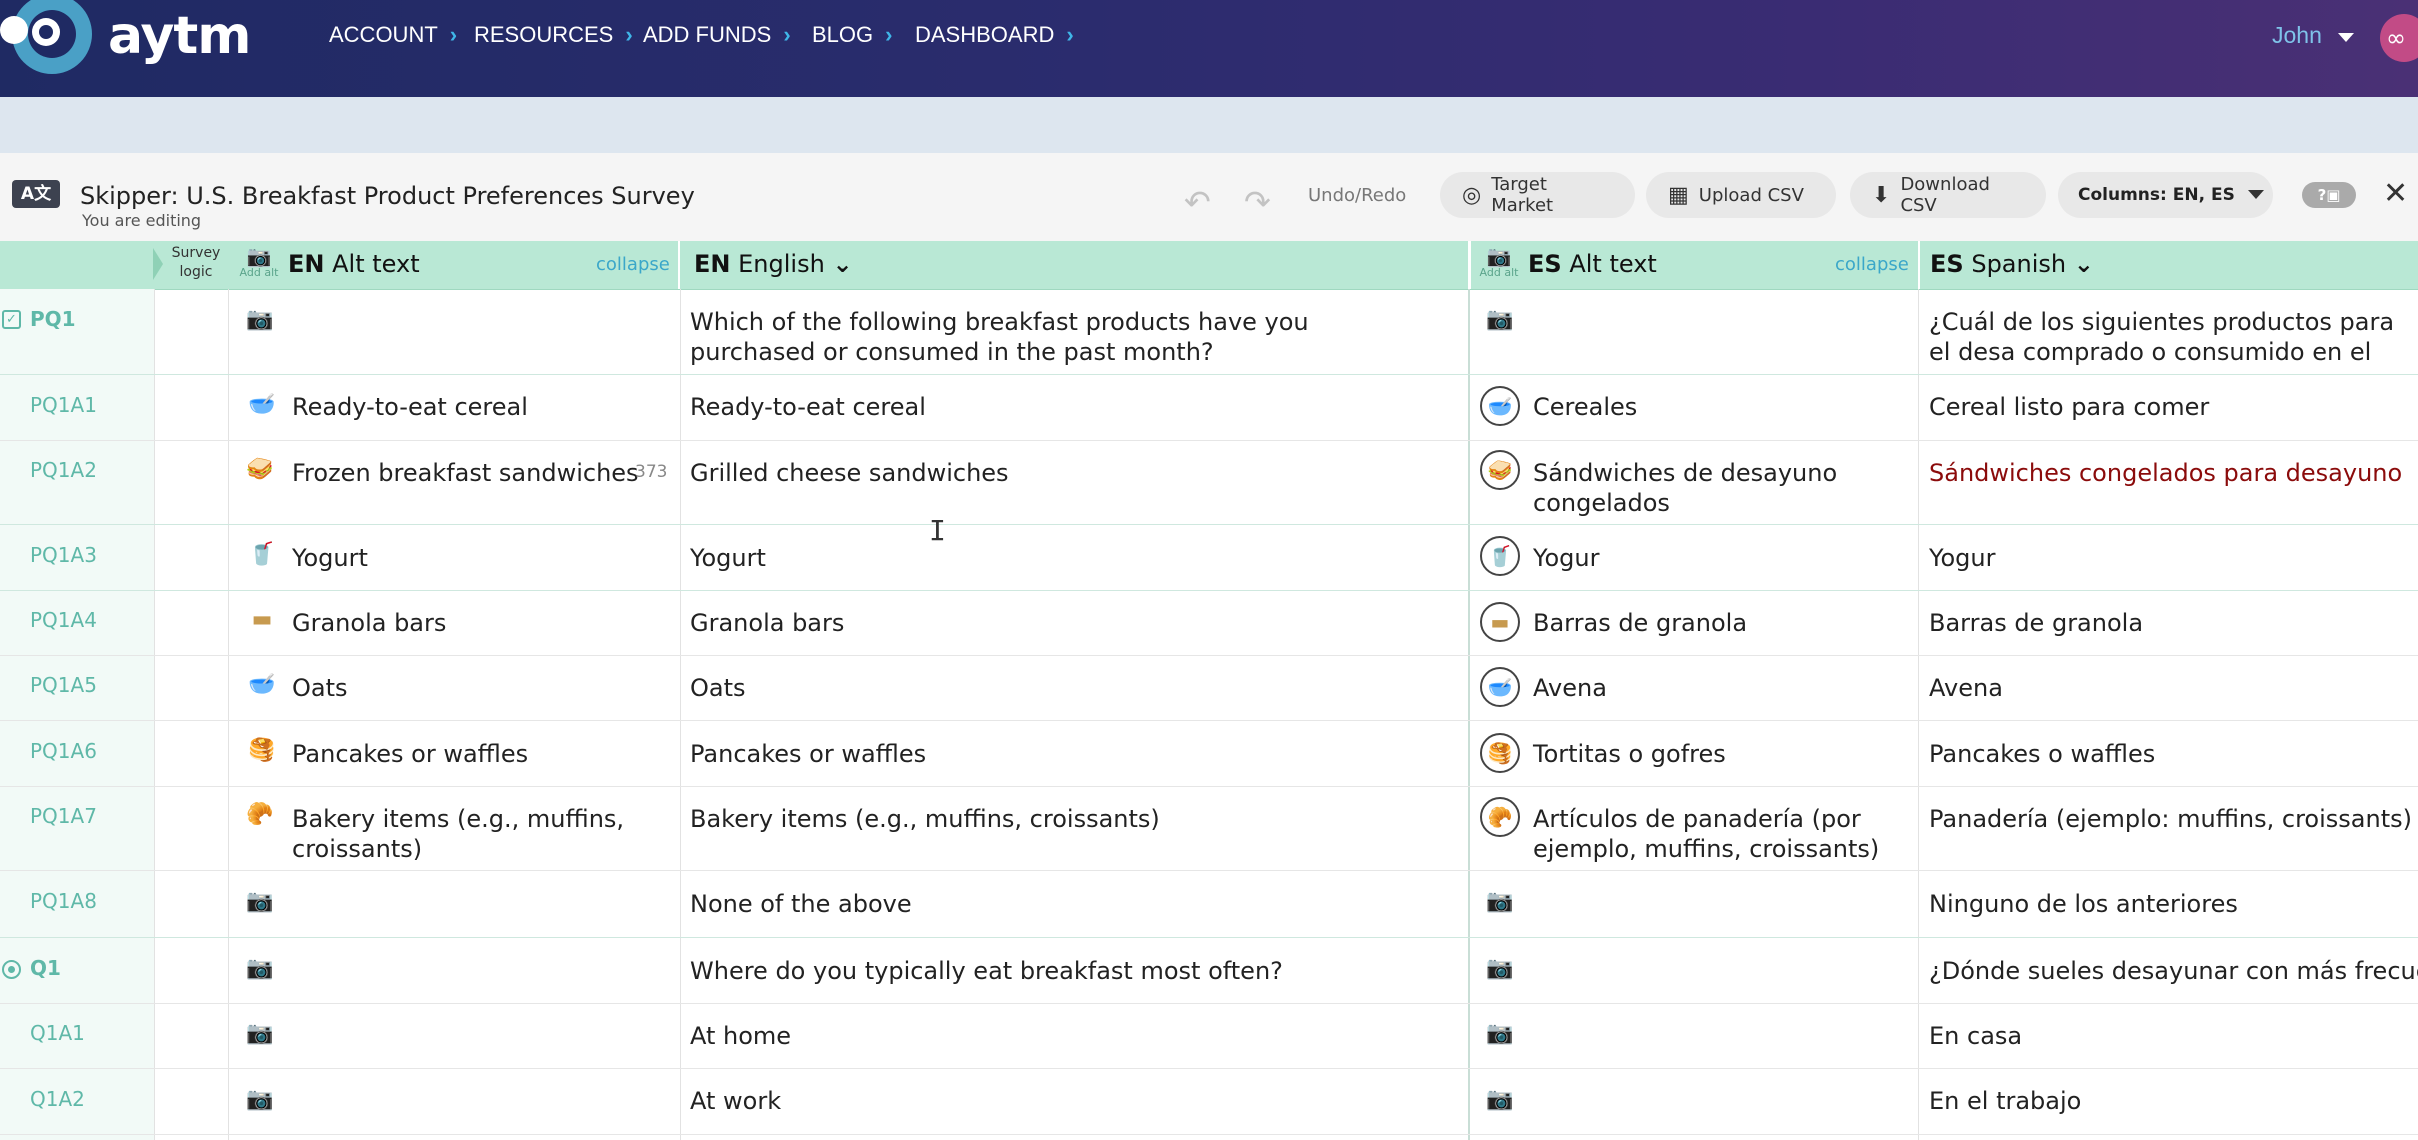 Image resolution: width=2418 pixels, height=1140 pixels. Describe the element at coordinates (2297, 35) in the screenshot. I see `user-menu: John` at that location.